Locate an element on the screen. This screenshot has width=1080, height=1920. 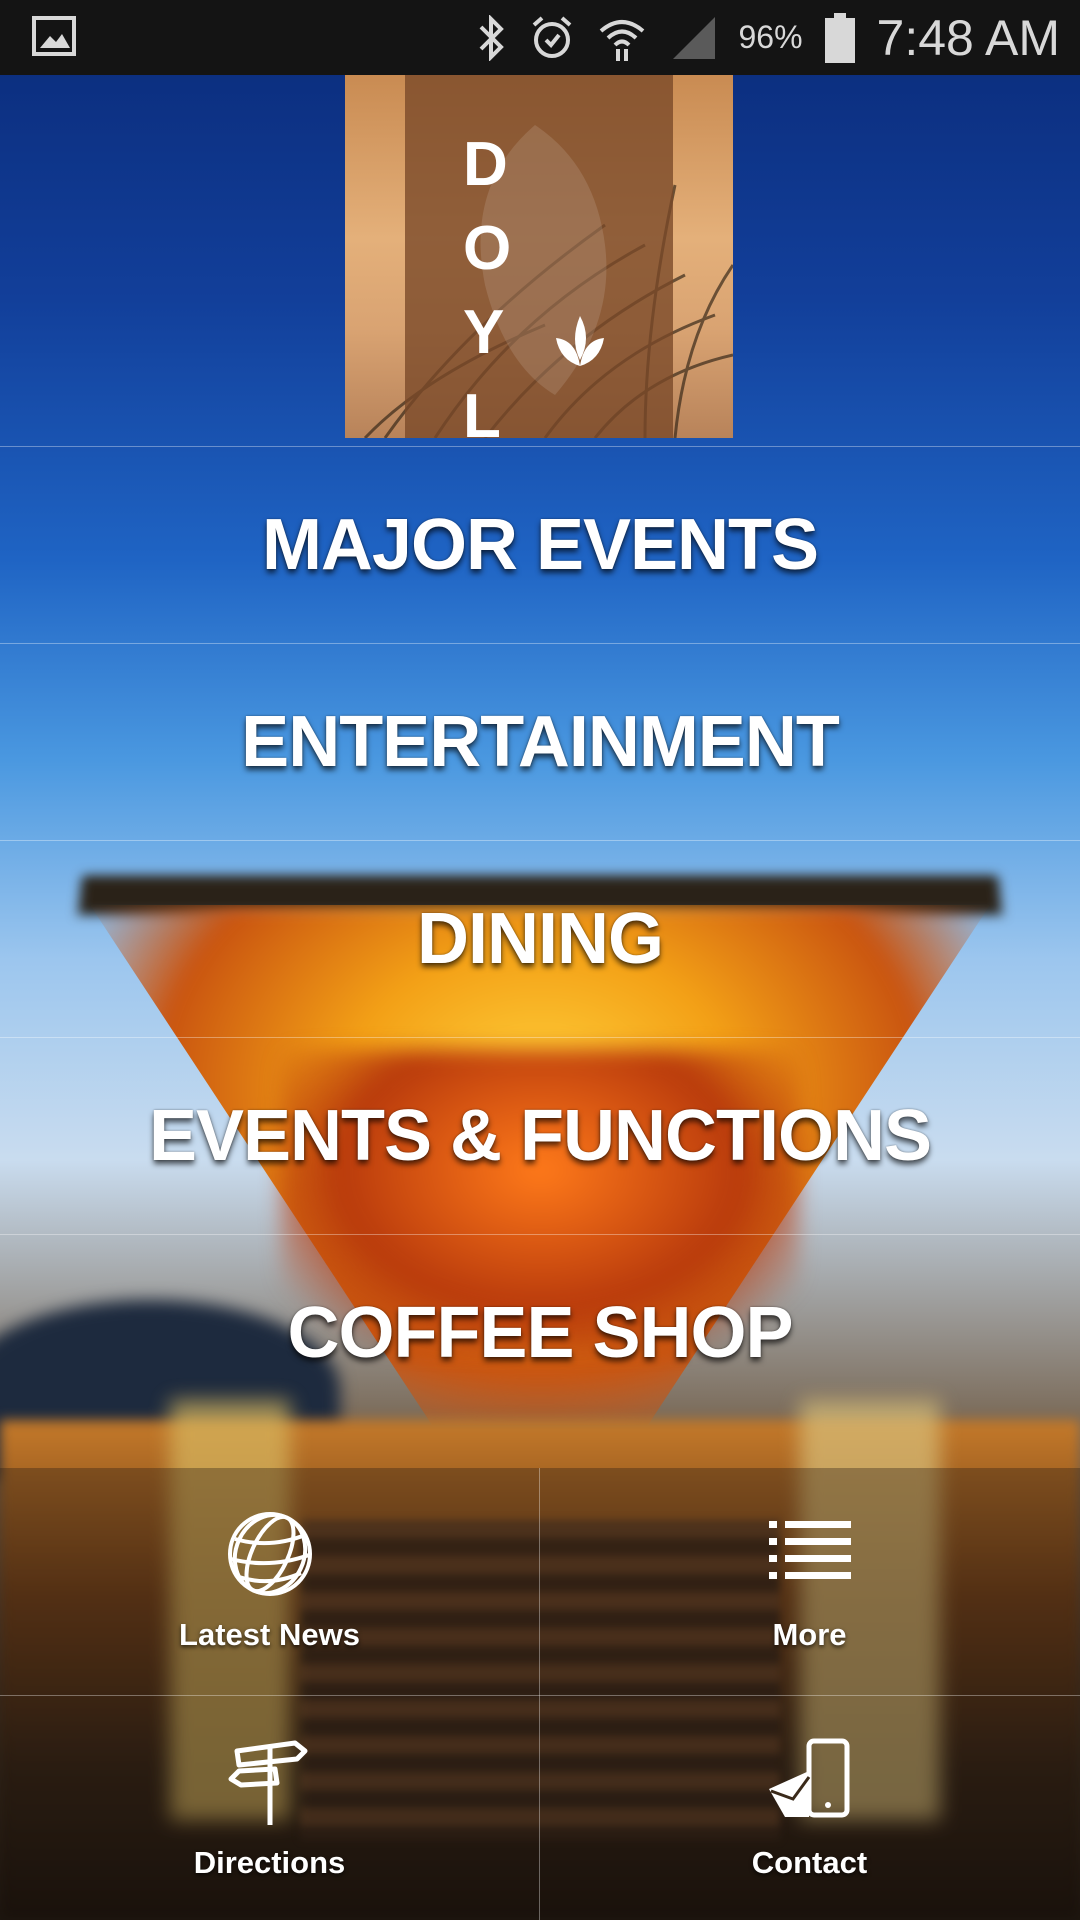
globe-icon is located at coordinates (269, 1554).